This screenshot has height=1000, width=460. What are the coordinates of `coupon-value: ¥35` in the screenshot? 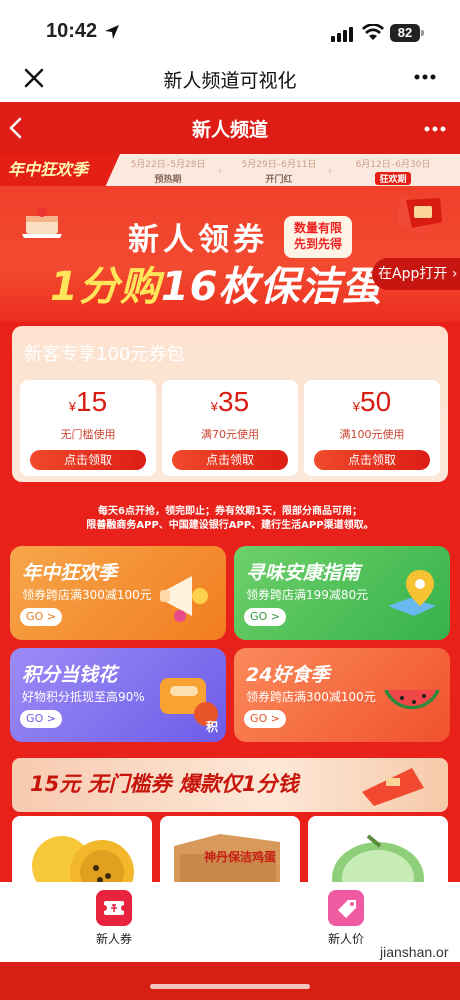 It's located at (230, 402).